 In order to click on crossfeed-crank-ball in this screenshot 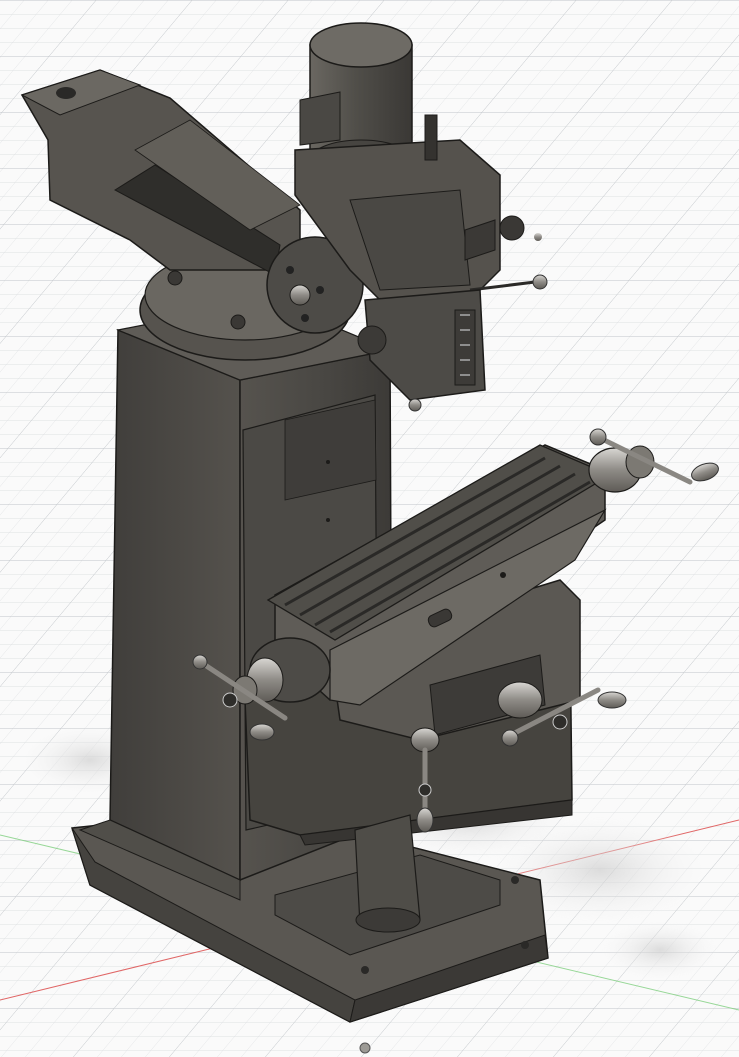, I will do `click(510, 738)`.